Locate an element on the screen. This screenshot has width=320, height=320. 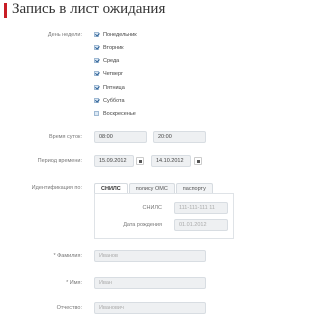
time-label: Время суток: is located at coordinates (65, 137).